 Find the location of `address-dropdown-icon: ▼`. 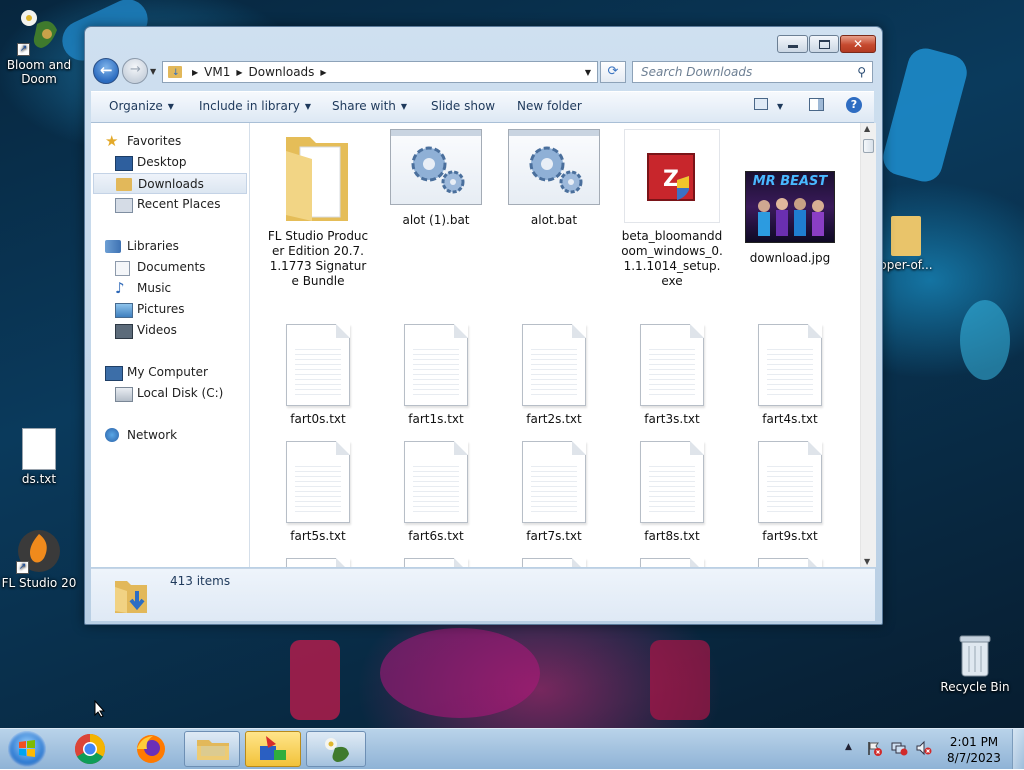

address-dropdown-icon: ▼ is located at coordinates (588, 72).